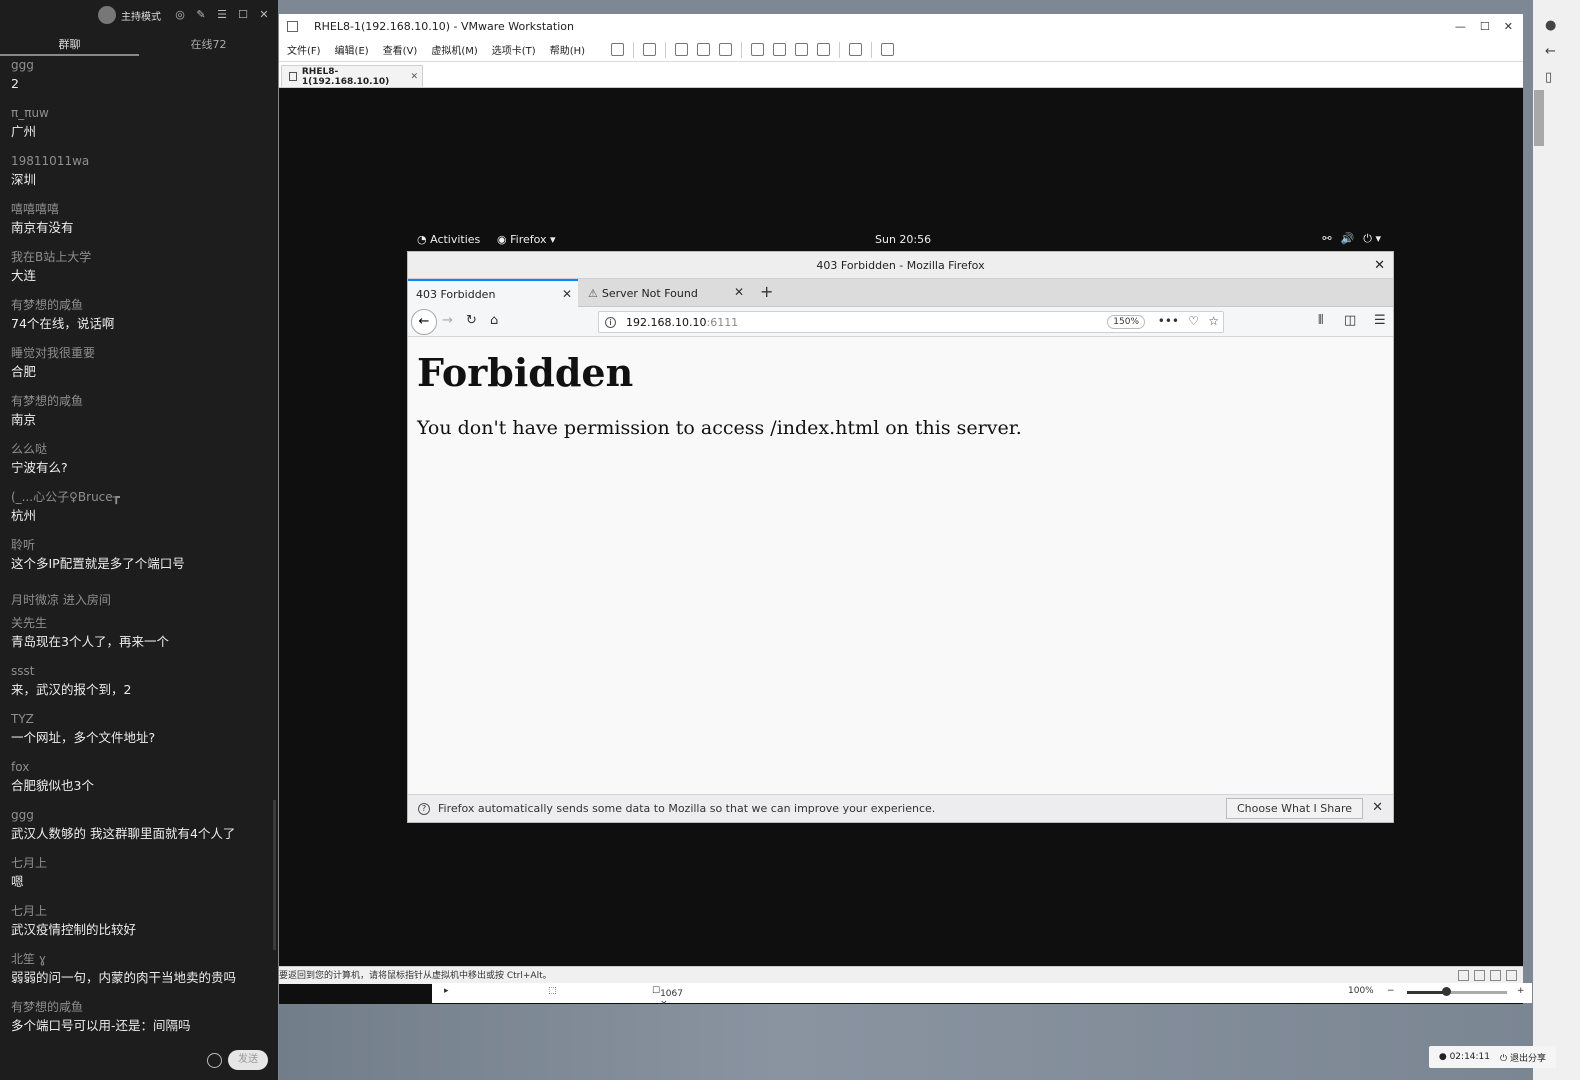 The width and height of the screenshot is (1580, 1080). Describe the element at coordinates (903, 239) in the screenshot. I see `clock: Sun 20:56` at that location.